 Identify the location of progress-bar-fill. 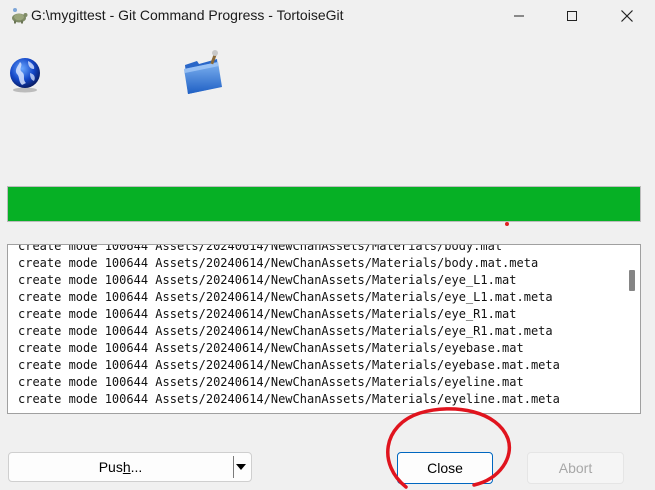
(324, 204).